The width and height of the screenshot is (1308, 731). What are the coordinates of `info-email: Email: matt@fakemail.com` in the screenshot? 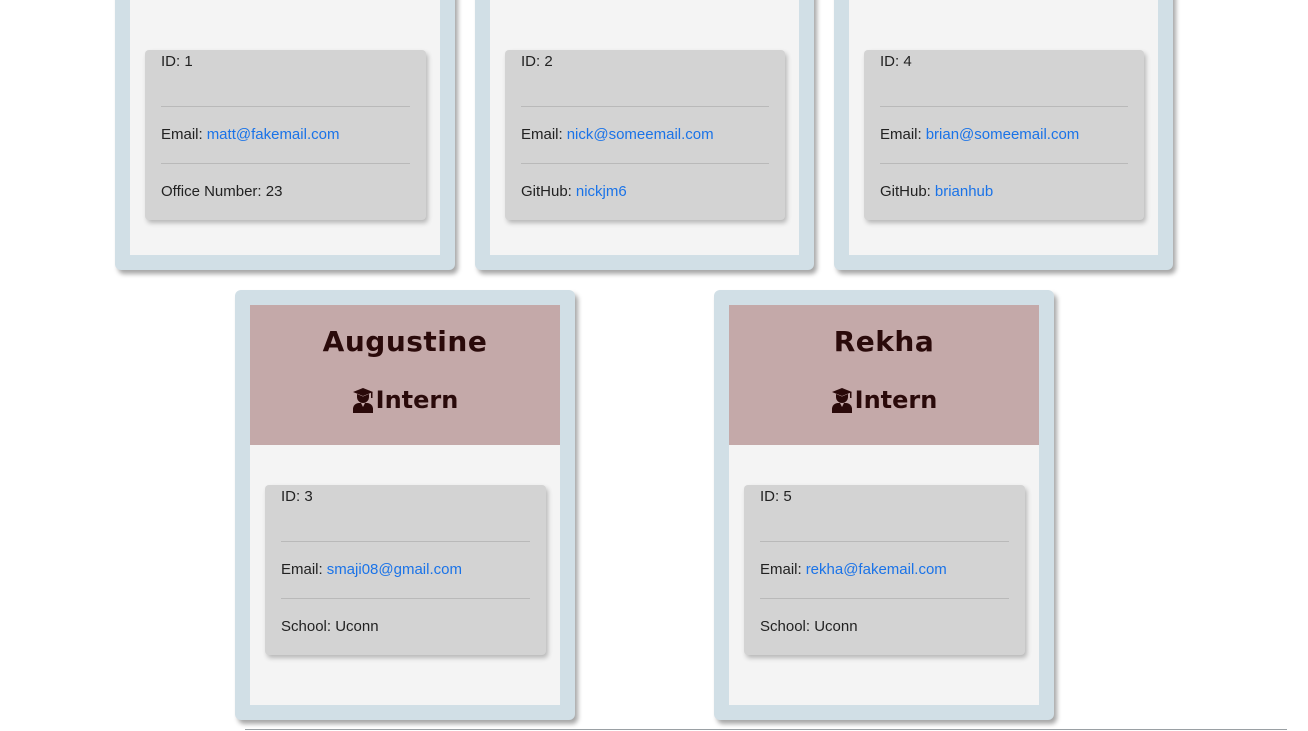 It's located at (285, 135).